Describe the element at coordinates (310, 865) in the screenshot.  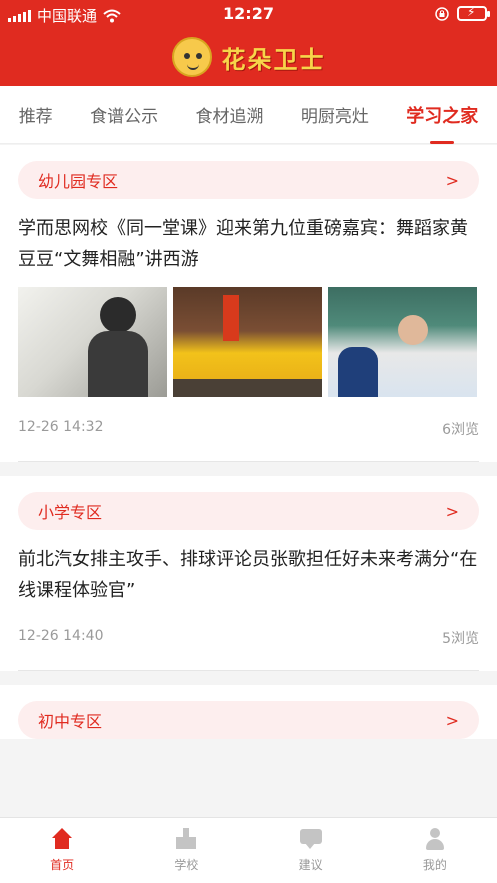
I see `nav-label: 建议` at that location.